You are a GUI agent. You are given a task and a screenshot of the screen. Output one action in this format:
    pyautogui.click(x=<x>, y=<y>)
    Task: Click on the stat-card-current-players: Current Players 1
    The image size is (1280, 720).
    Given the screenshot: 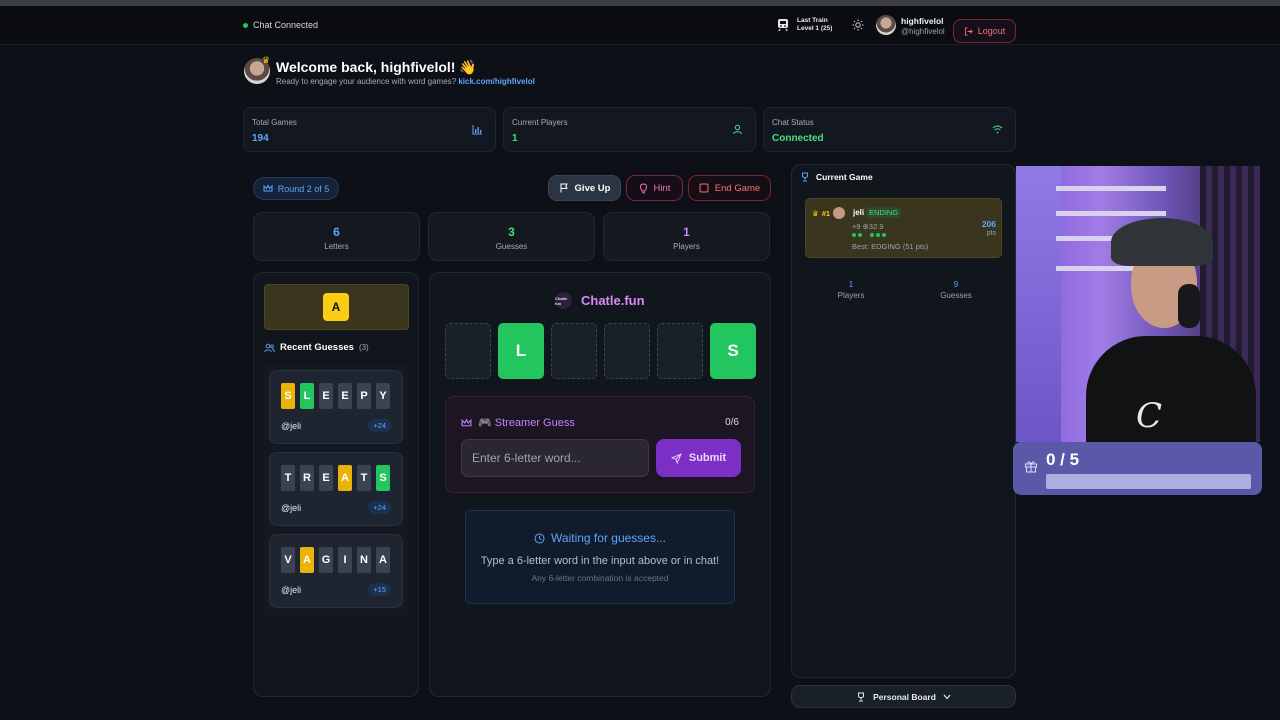 What is the action you would take?
    pyautogui.click(x=629, y=129)
    